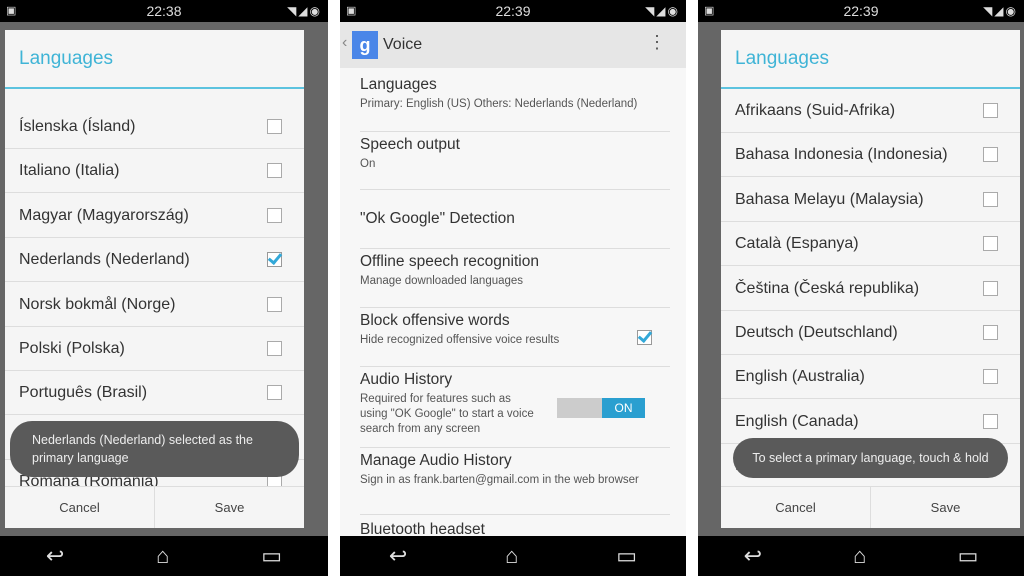 Image resolution: width=1024 pixels, height=576 pixels. Describe the element at coordinates (154, 127) in the screenshot. I see `language-row: Íslenska (Ísland)` at that location.